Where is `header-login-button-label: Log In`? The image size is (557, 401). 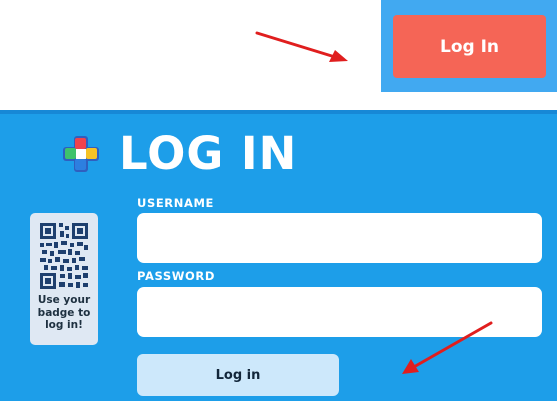
header-login-button-label: Log In is located at coordinates (469, 46).